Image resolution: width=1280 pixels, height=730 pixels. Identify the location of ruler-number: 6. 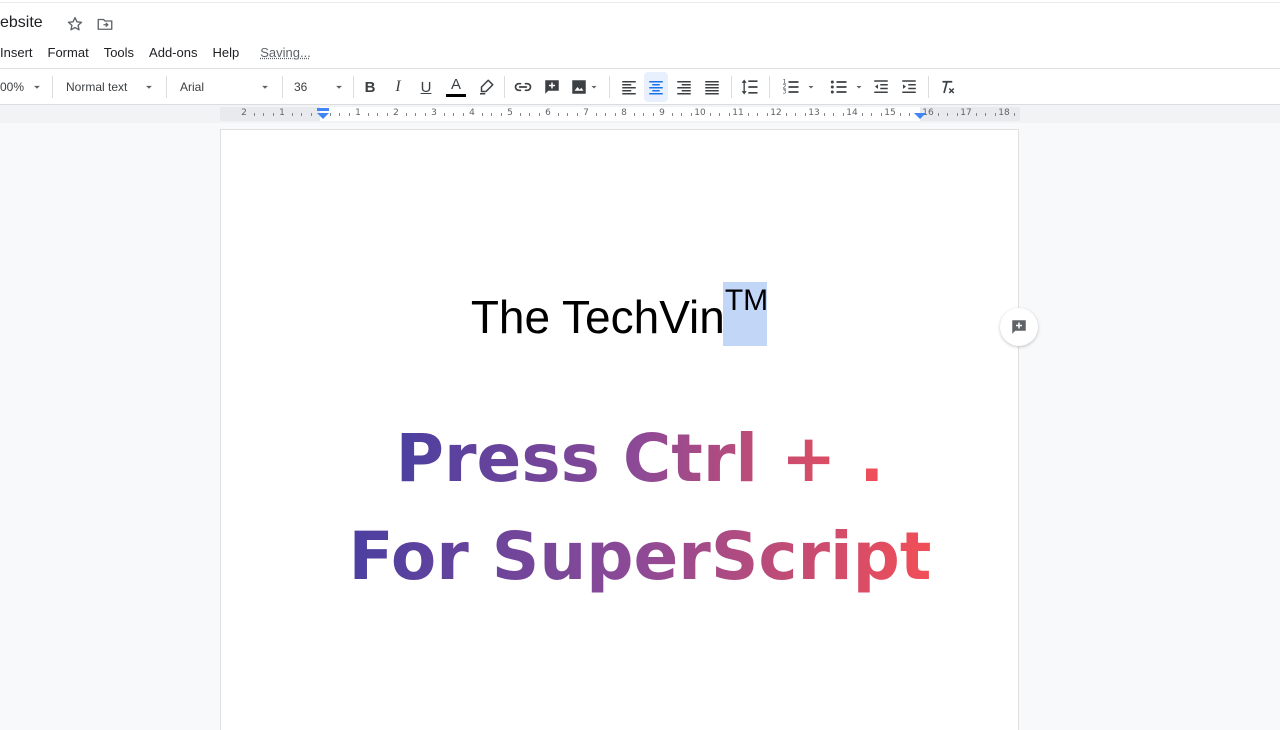
(548, 113).